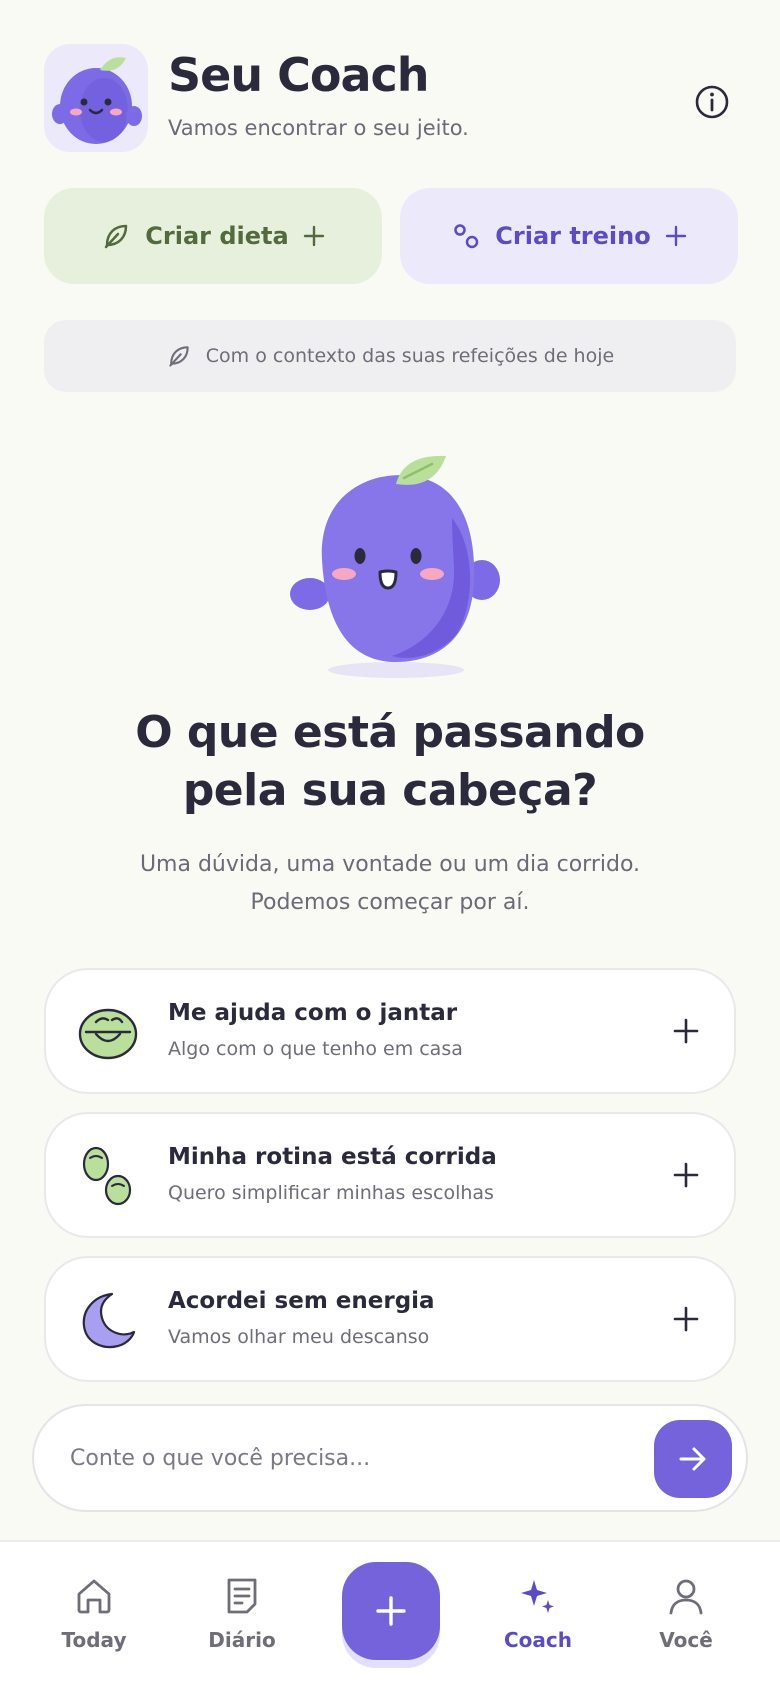  What do you see at coordinates (350, 1458) in the screenshot?
I see `message-input` at bounding box center [350, 1458].